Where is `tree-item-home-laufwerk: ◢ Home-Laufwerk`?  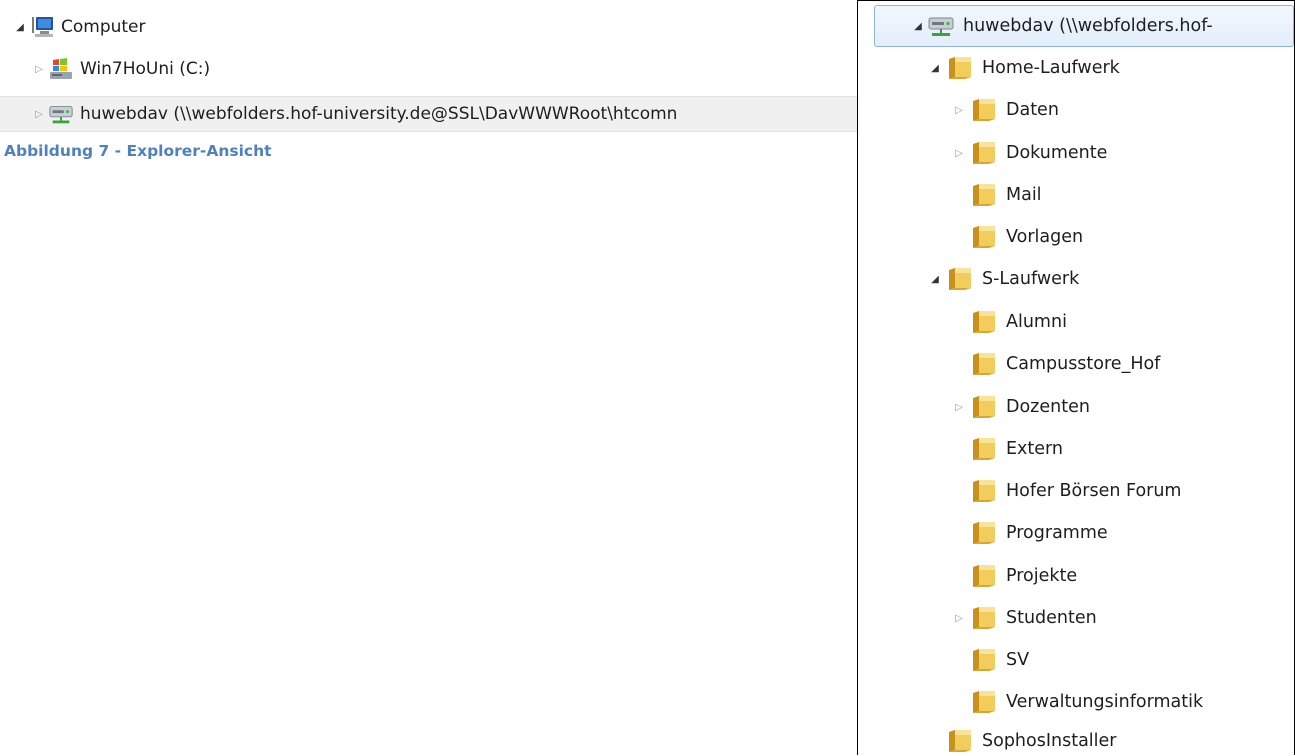
tree-item-home-laufwerk: ◢ Home-Laufwerk is located at coordinates (1076, 68).